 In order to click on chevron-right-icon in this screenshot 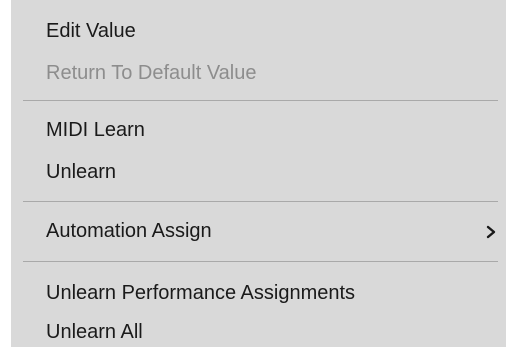, I will do `click(491, 232)`.